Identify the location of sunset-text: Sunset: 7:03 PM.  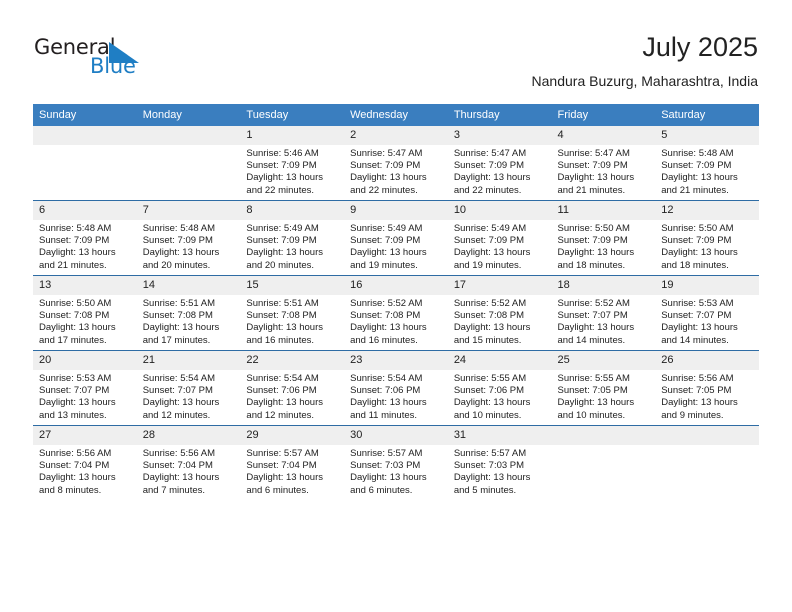
(385, 466).